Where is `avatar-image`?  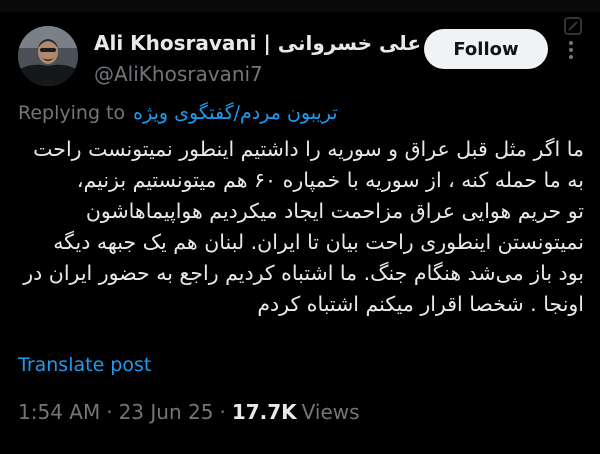
avatar-image is located at coordinates (48, 56).